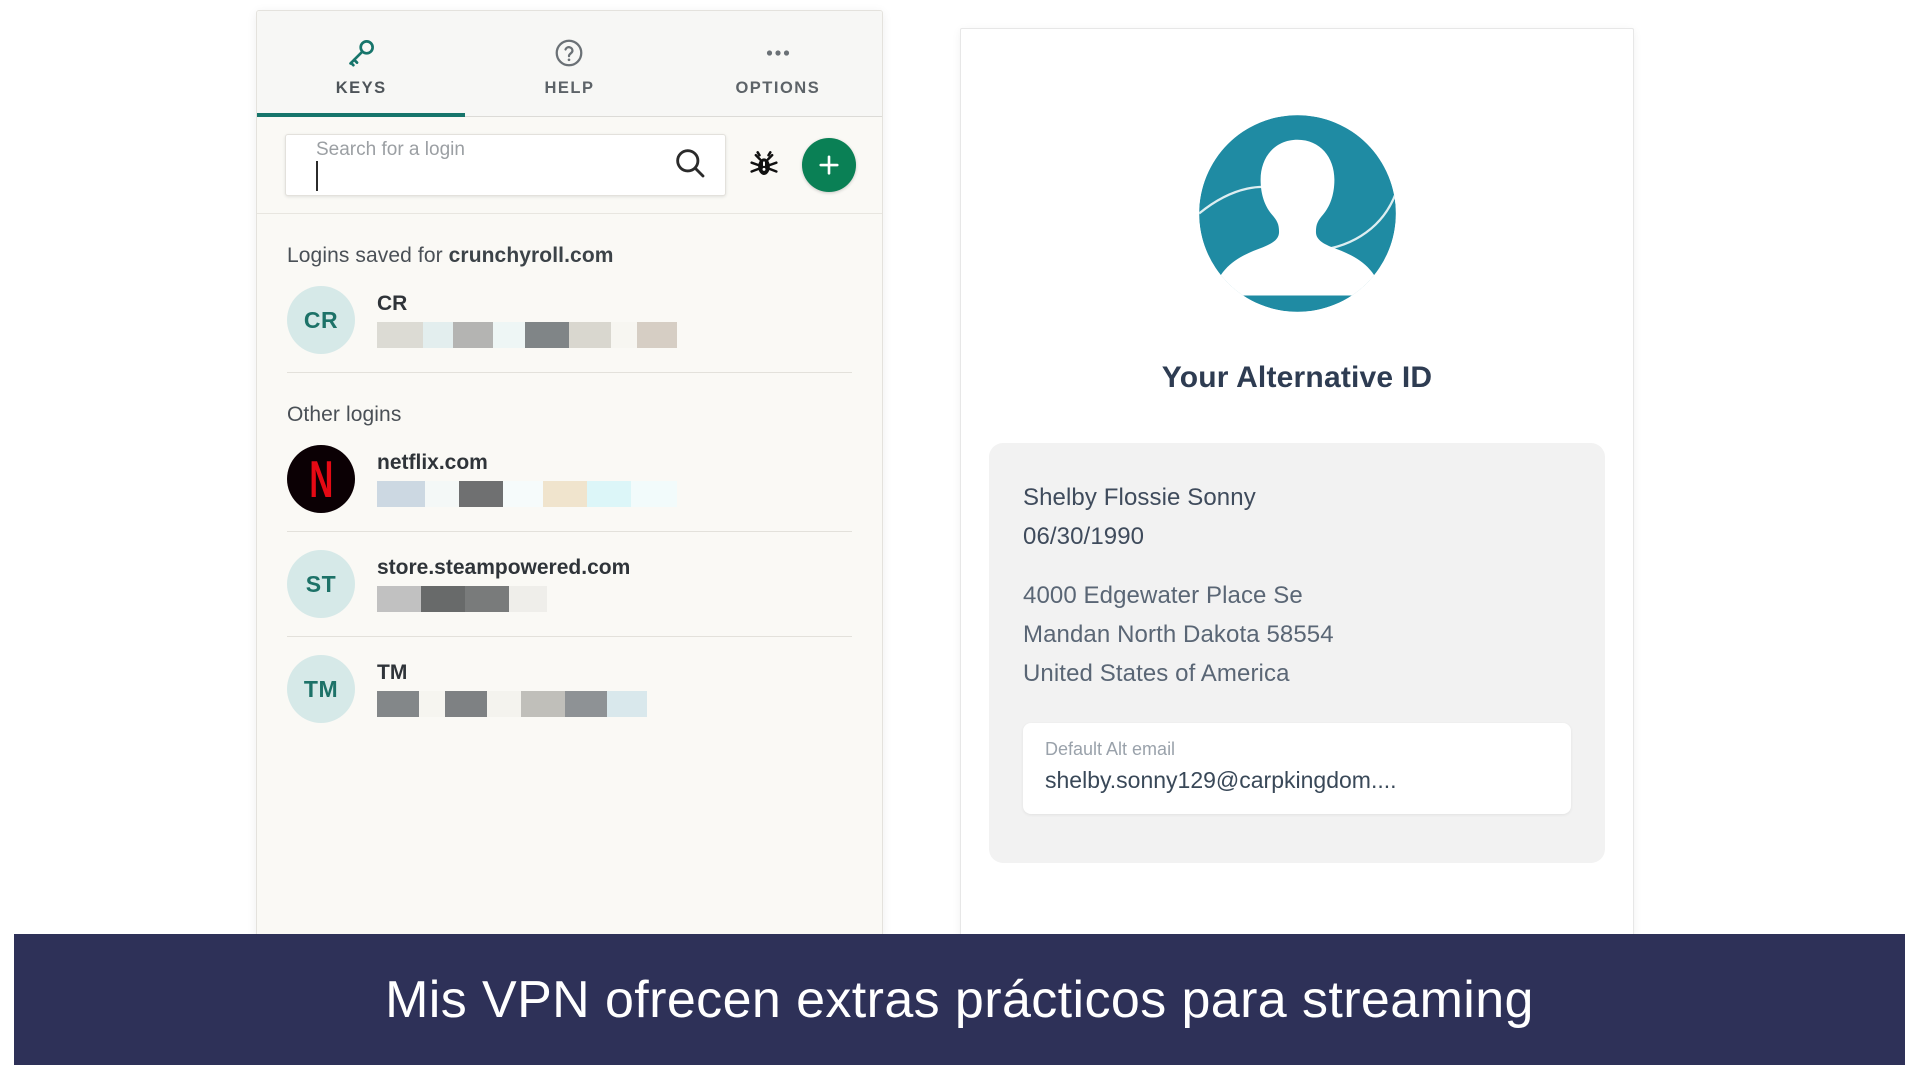  Describe the element at coordinates (1163, 595) in the screenshot. I see `identity-address-line1: 4000 Edgewater Place Se` at that location.